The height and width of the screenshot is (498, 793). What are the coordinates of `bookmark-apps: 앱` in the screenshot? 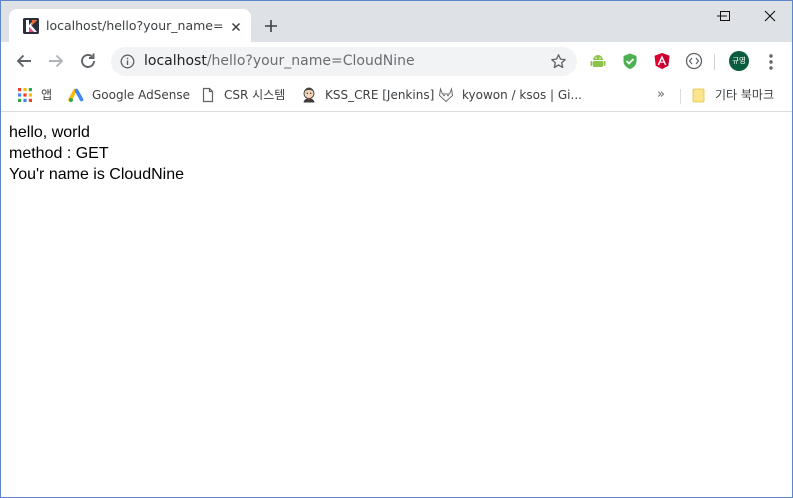 It's located at (37, 95).